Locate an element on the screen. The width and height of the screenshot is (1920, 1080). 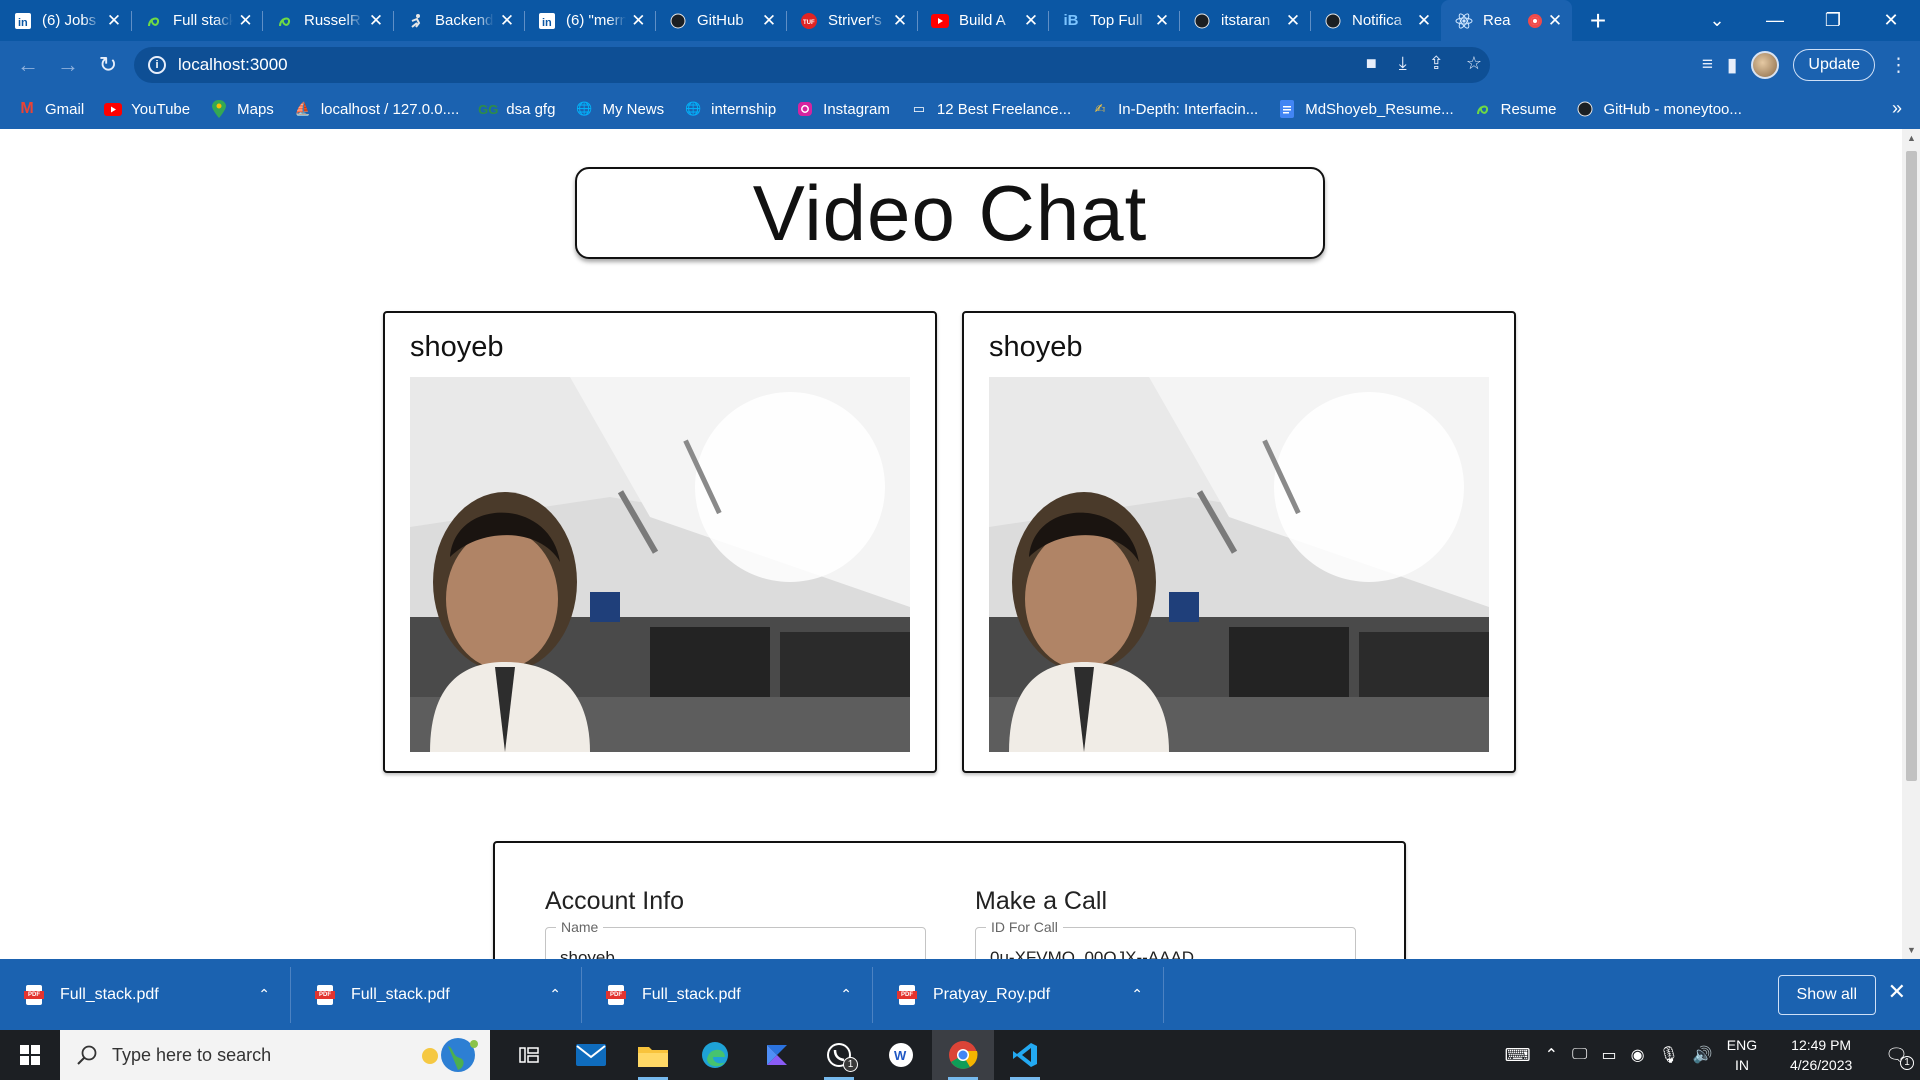
site-icon: ▭ is located at coordinates (919, 108).